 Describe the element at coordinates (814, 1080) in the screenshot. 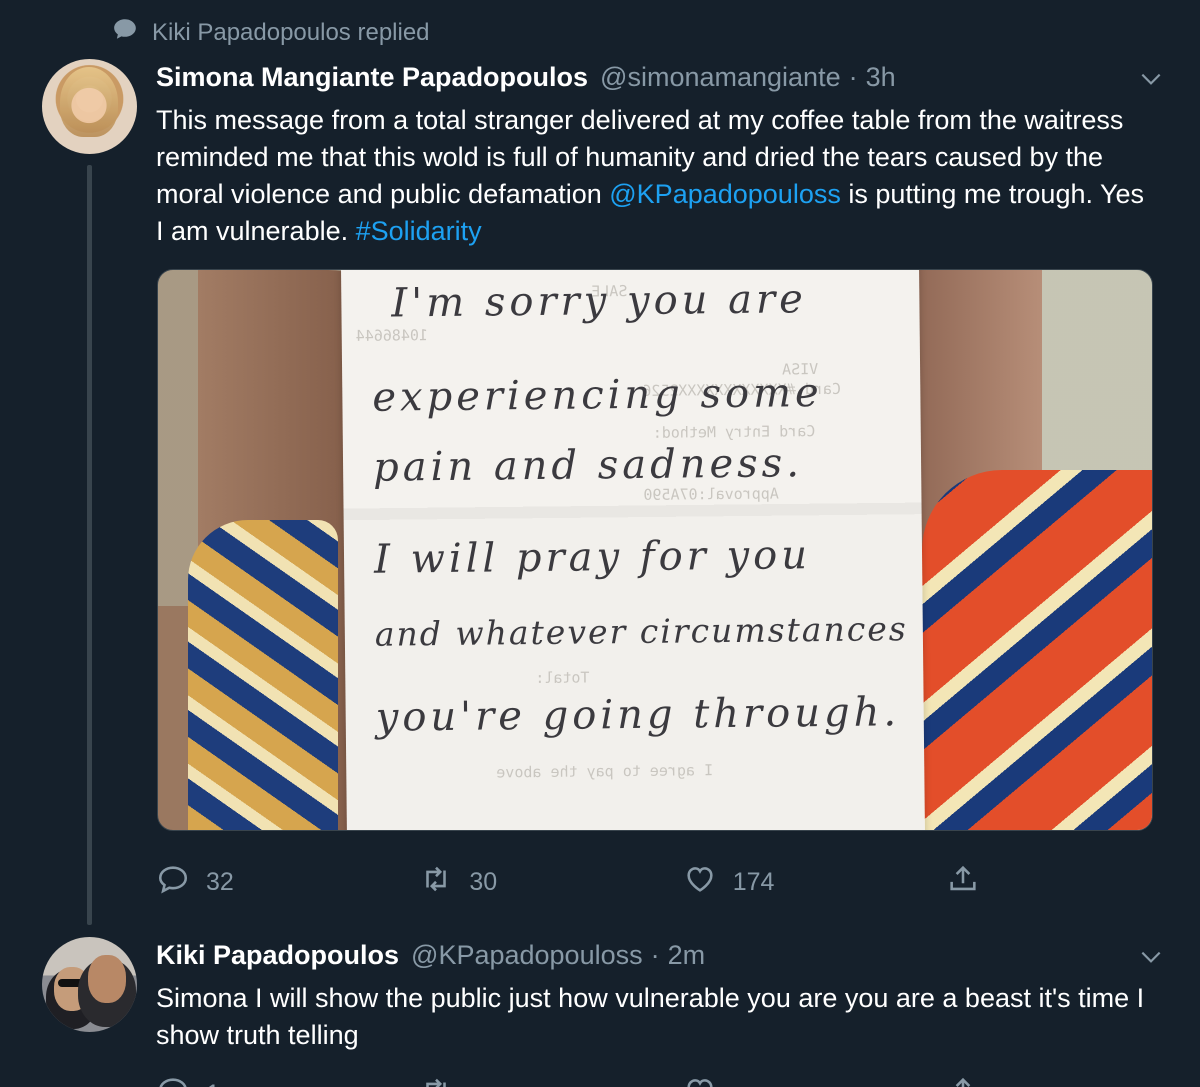

I see `like-button` at that location.